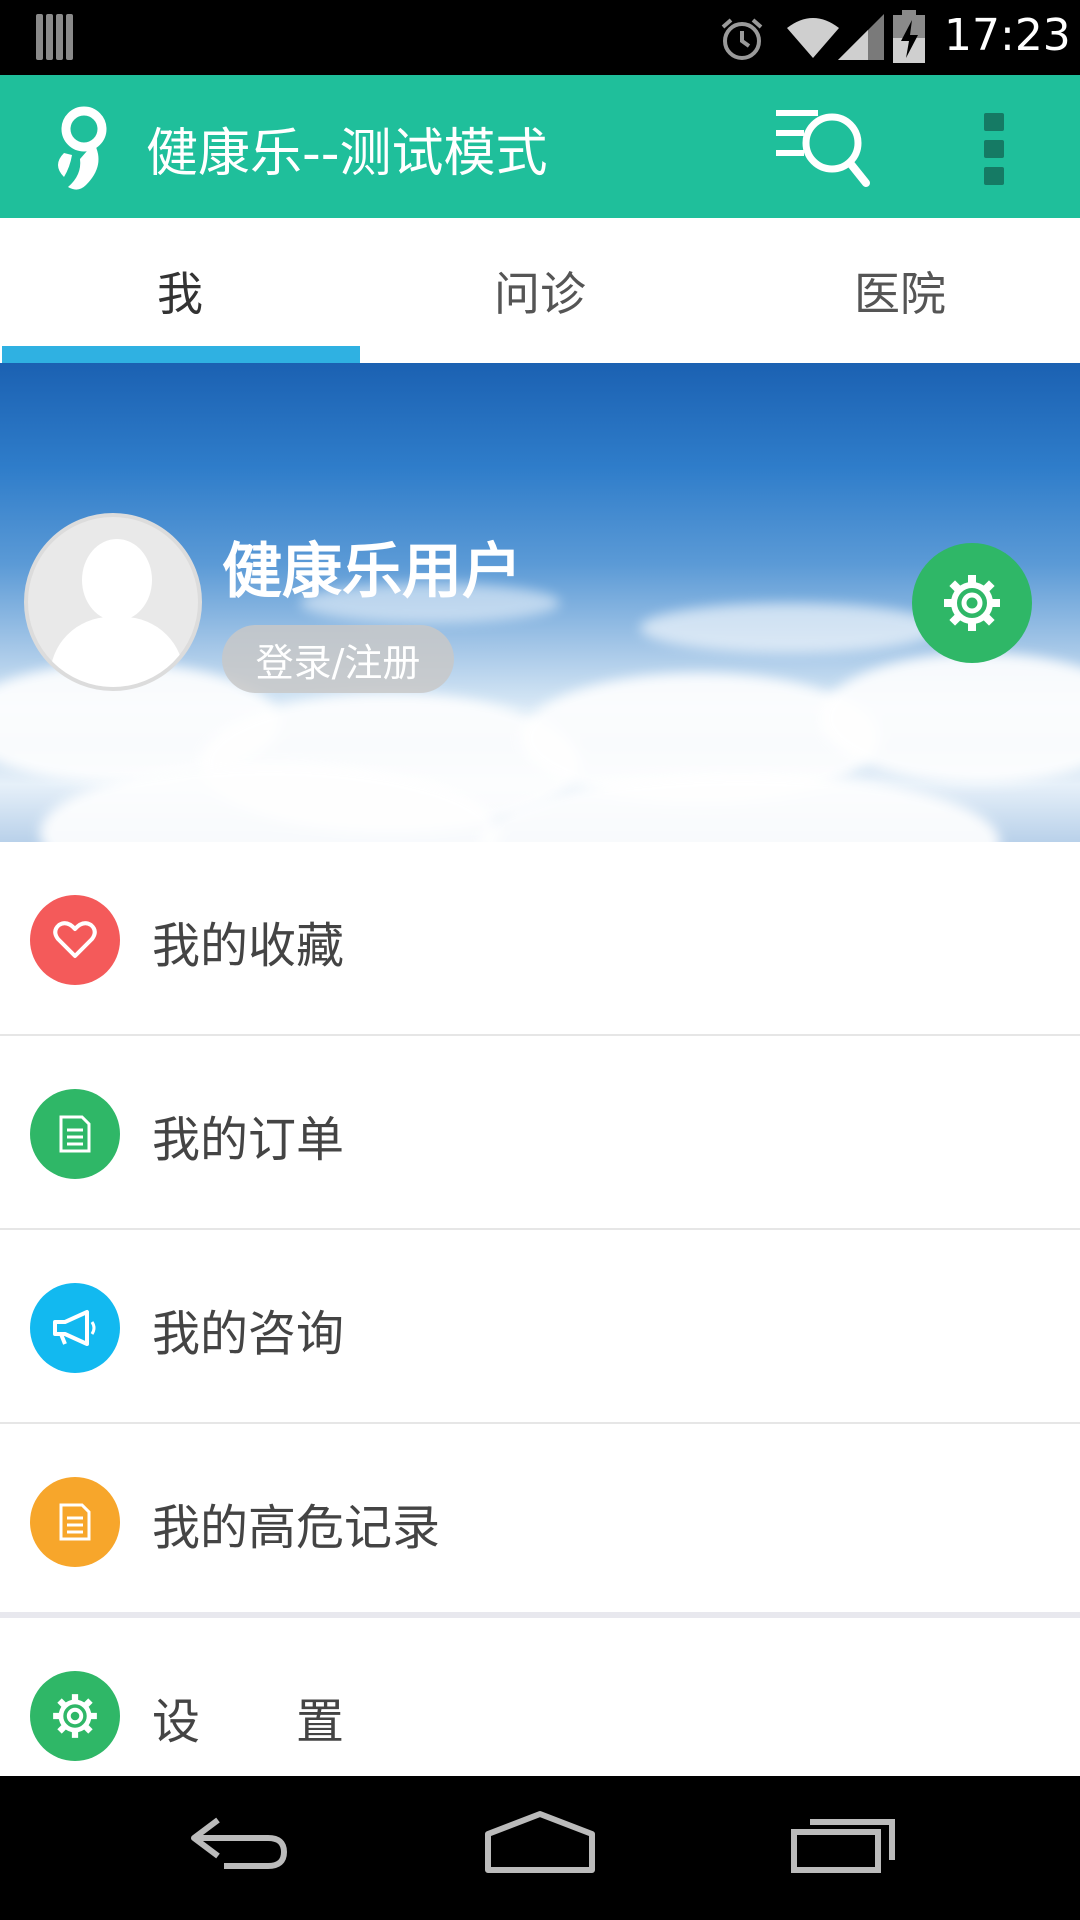 The image size is (1080, 1920). Describe the element at coordinates (540, 939) in the screenshot. I see `menu-item-favorites: 我的收藏` at that location.